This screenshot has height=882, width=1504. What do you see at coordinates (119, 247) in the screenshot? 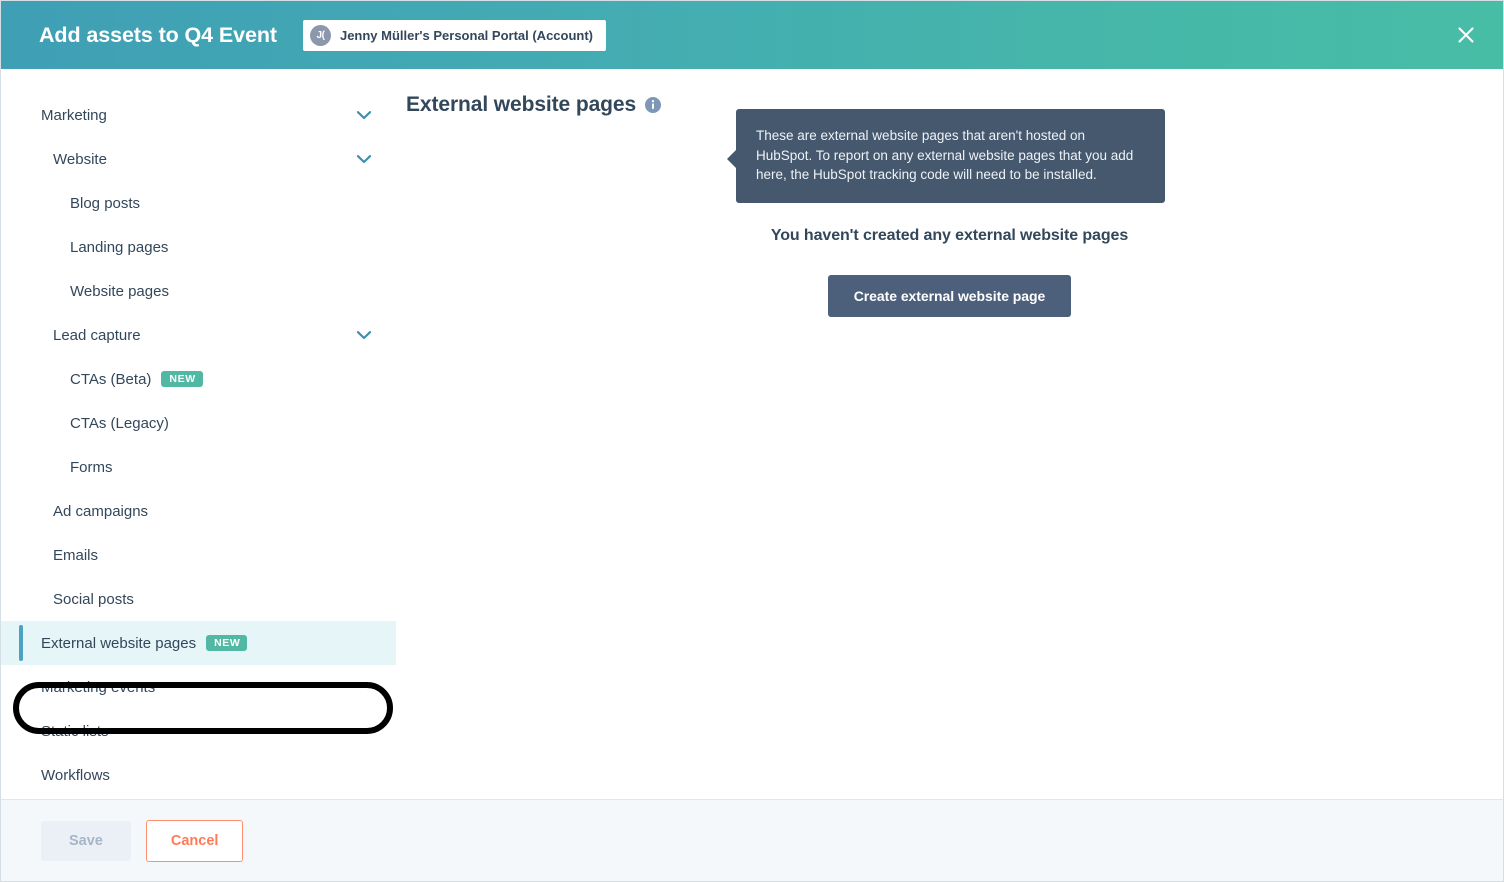
I see `sidebar-item-label: Landing pages` at bounding box center [119, 247].